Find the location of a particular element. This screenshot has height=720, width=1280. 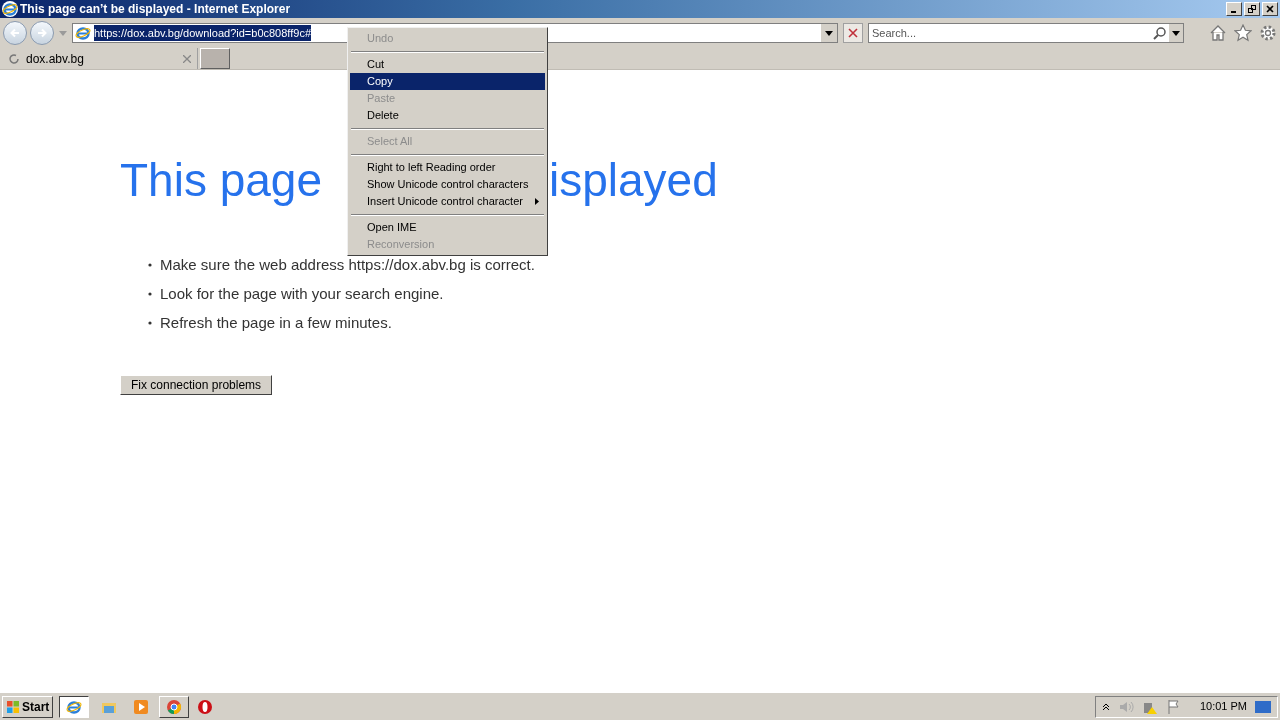

tab-label: dox.abv.bg is located at coordinates (55, 59).